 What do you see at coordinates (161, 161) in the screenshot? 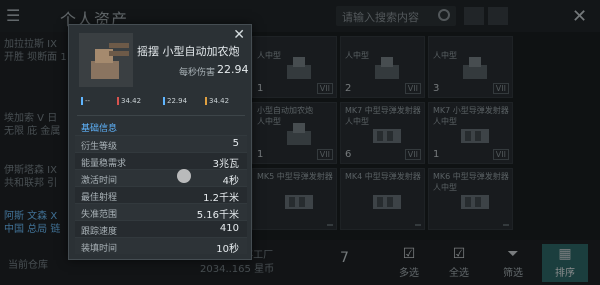
I see `table-row: 能量稳需求 3兆瓦` at bounding box center [161, 161].